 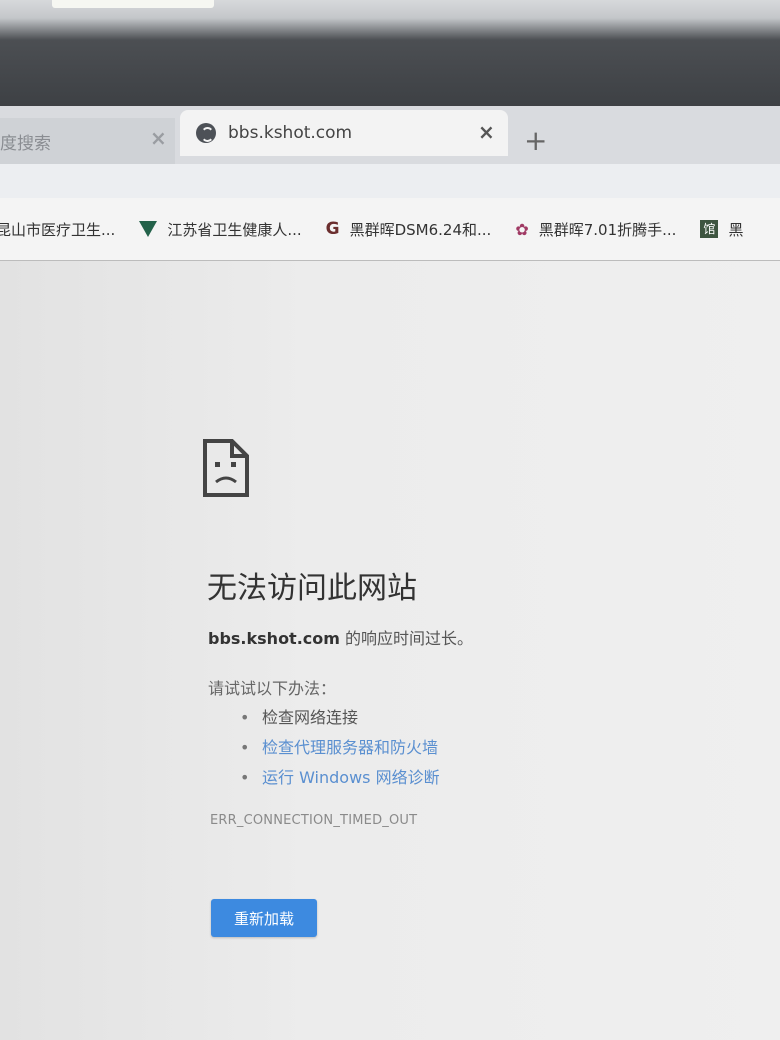 I want to click on page-title: 无法访问此网站, so click(x=312, y=588).